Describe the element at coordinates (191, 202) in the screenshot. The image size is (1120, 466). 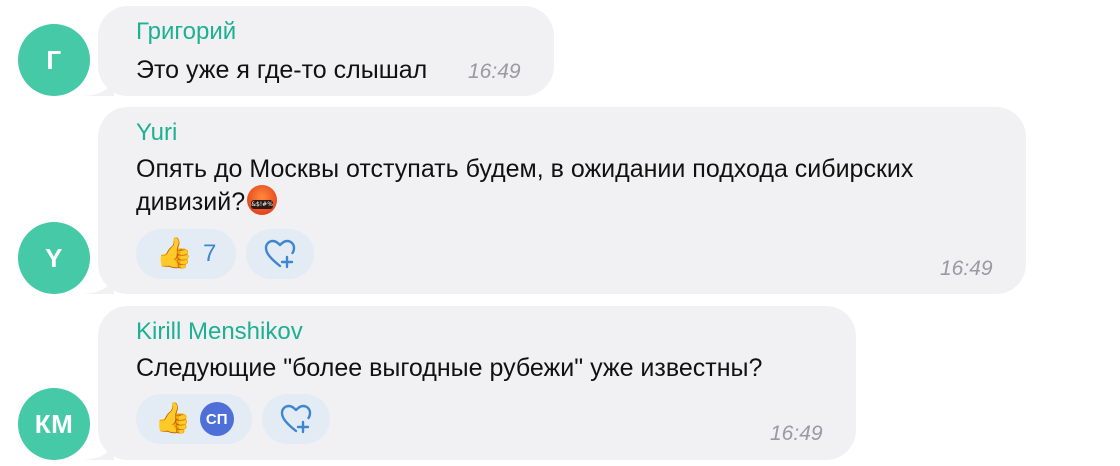
I see `message-text-line: дивизий?` at that location.